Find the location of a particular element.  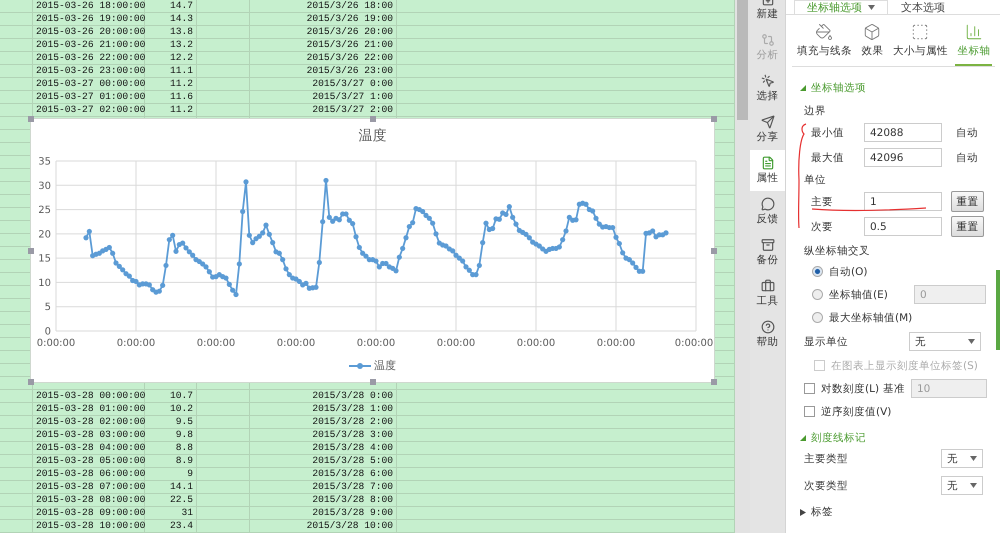

sidebar-item: 分享 is located at coordinates (767, 129).